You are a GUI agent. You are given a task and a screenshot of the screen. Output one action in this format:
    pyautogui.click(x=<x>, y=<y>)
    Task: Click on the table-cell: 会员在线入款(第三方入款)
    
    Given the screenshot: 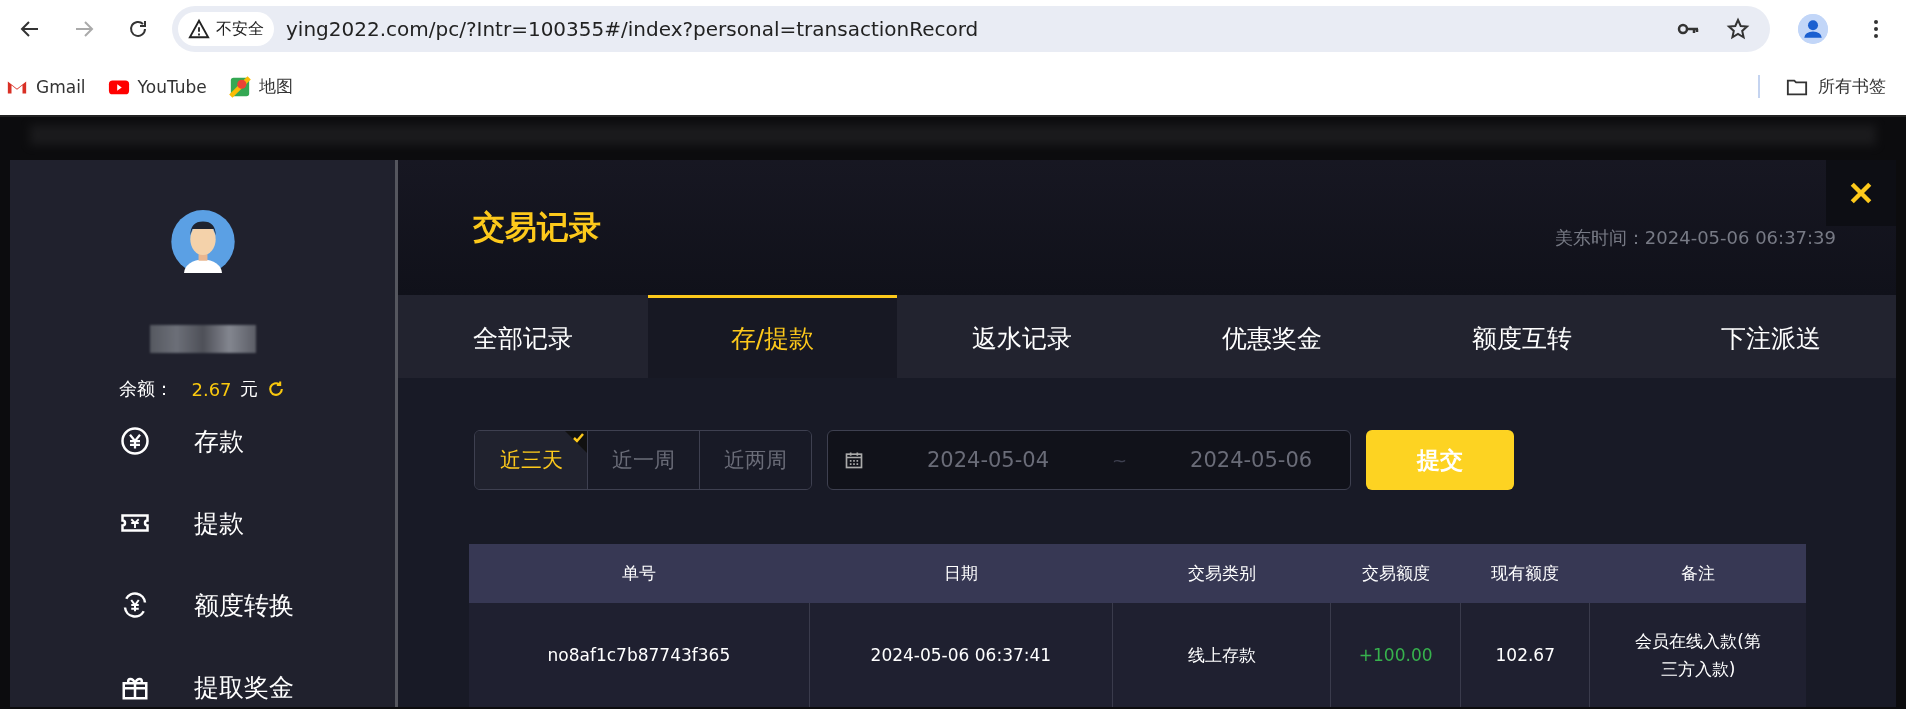 What is the action you would take?
    pyautogui.click(x=1697, y=655)
    